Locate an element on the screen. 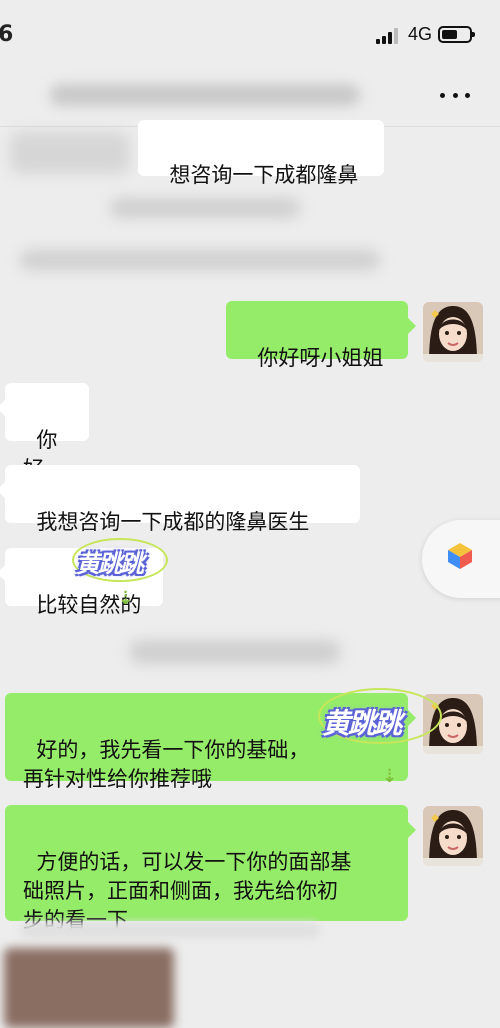 This screenshot has width=500, height=1028. network-type: 4G is located at coordinates (420, 34).